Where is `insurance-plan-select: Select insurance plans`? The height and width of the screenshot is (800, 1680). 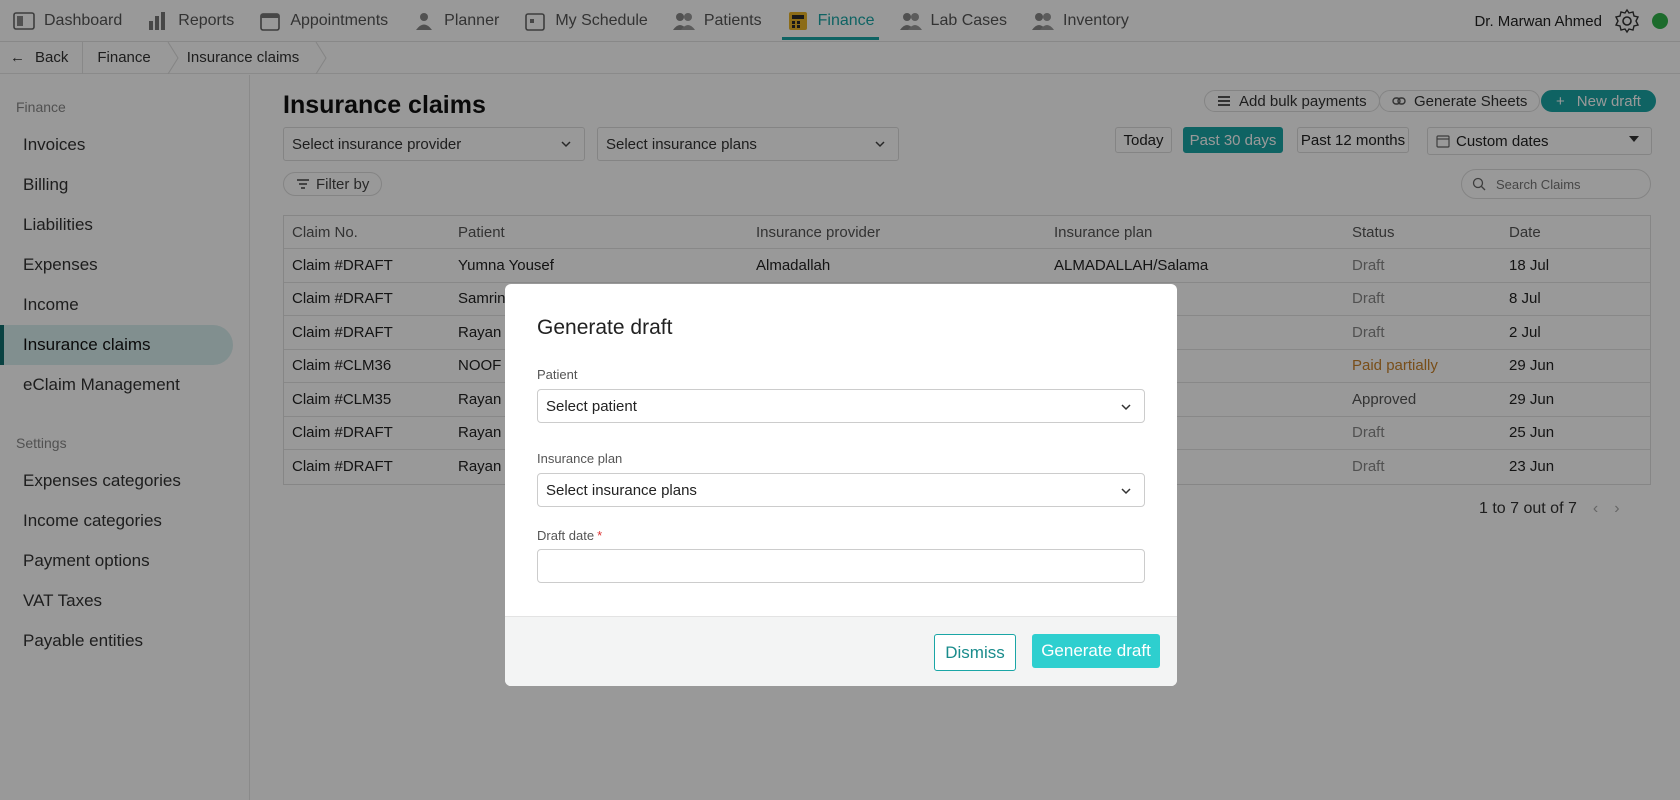 insurance-plan-select: Select insurance plans is located at coordinates (841, 490).